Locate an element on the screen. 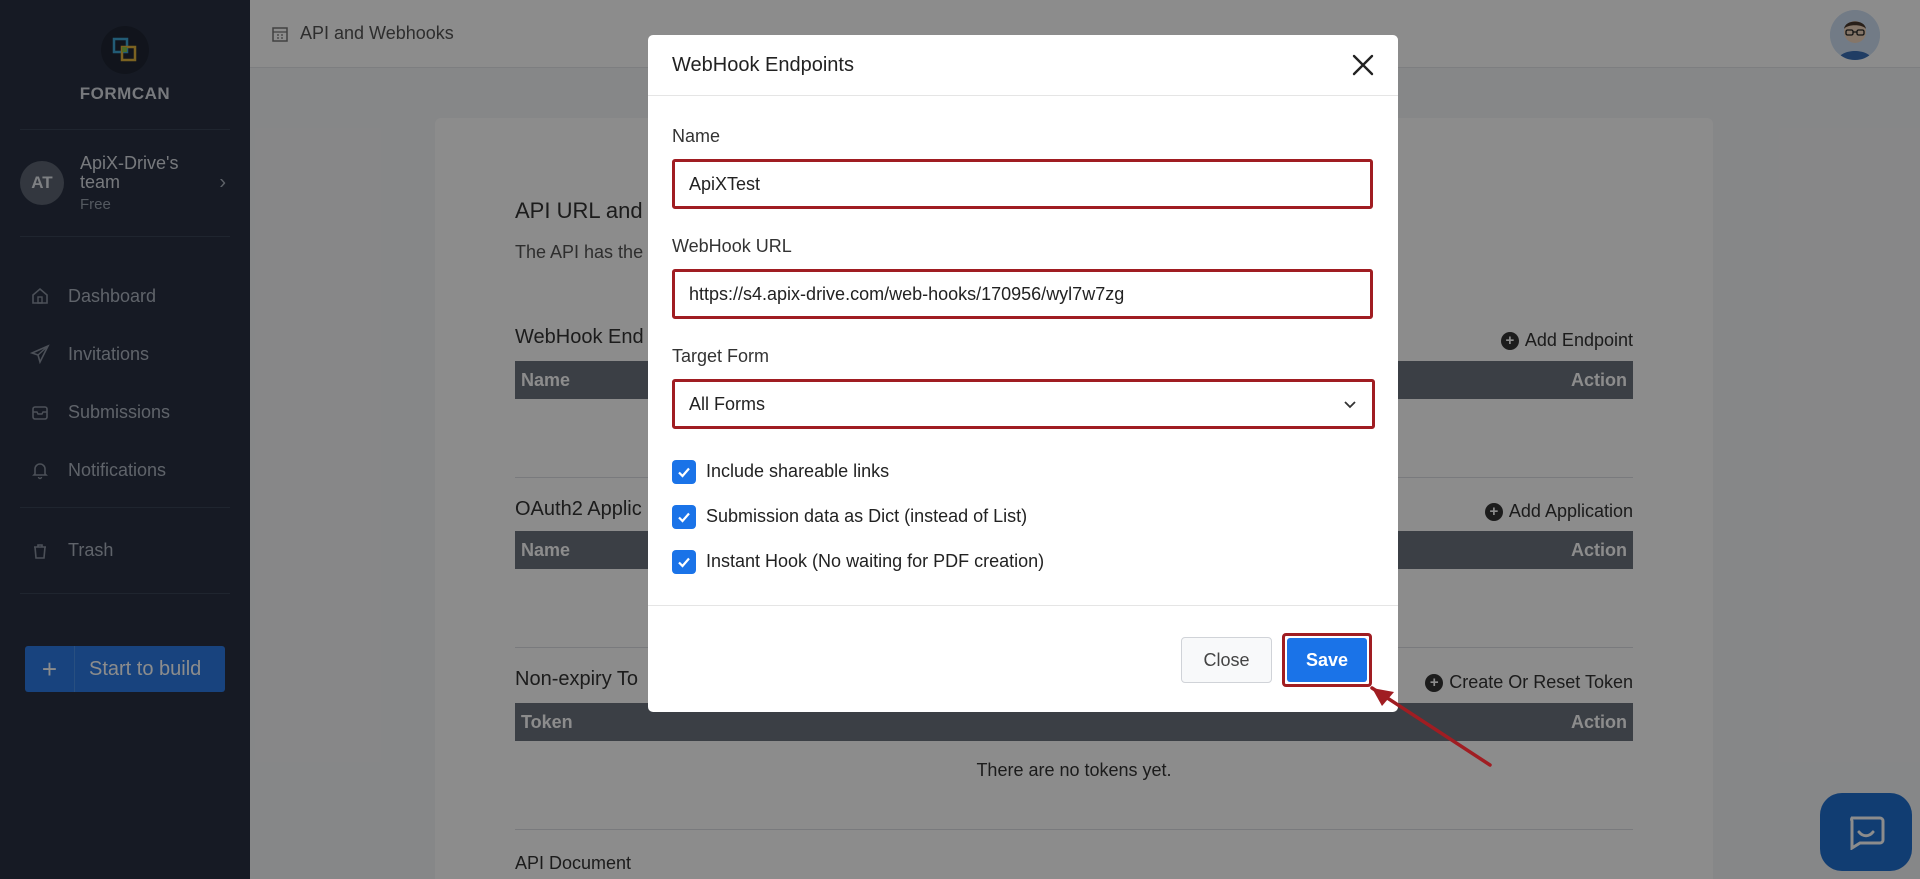 Image resolution: width=1920 pixels, height=879 pixels. target-form-label: Target Form is located at coordinates (721, 356).